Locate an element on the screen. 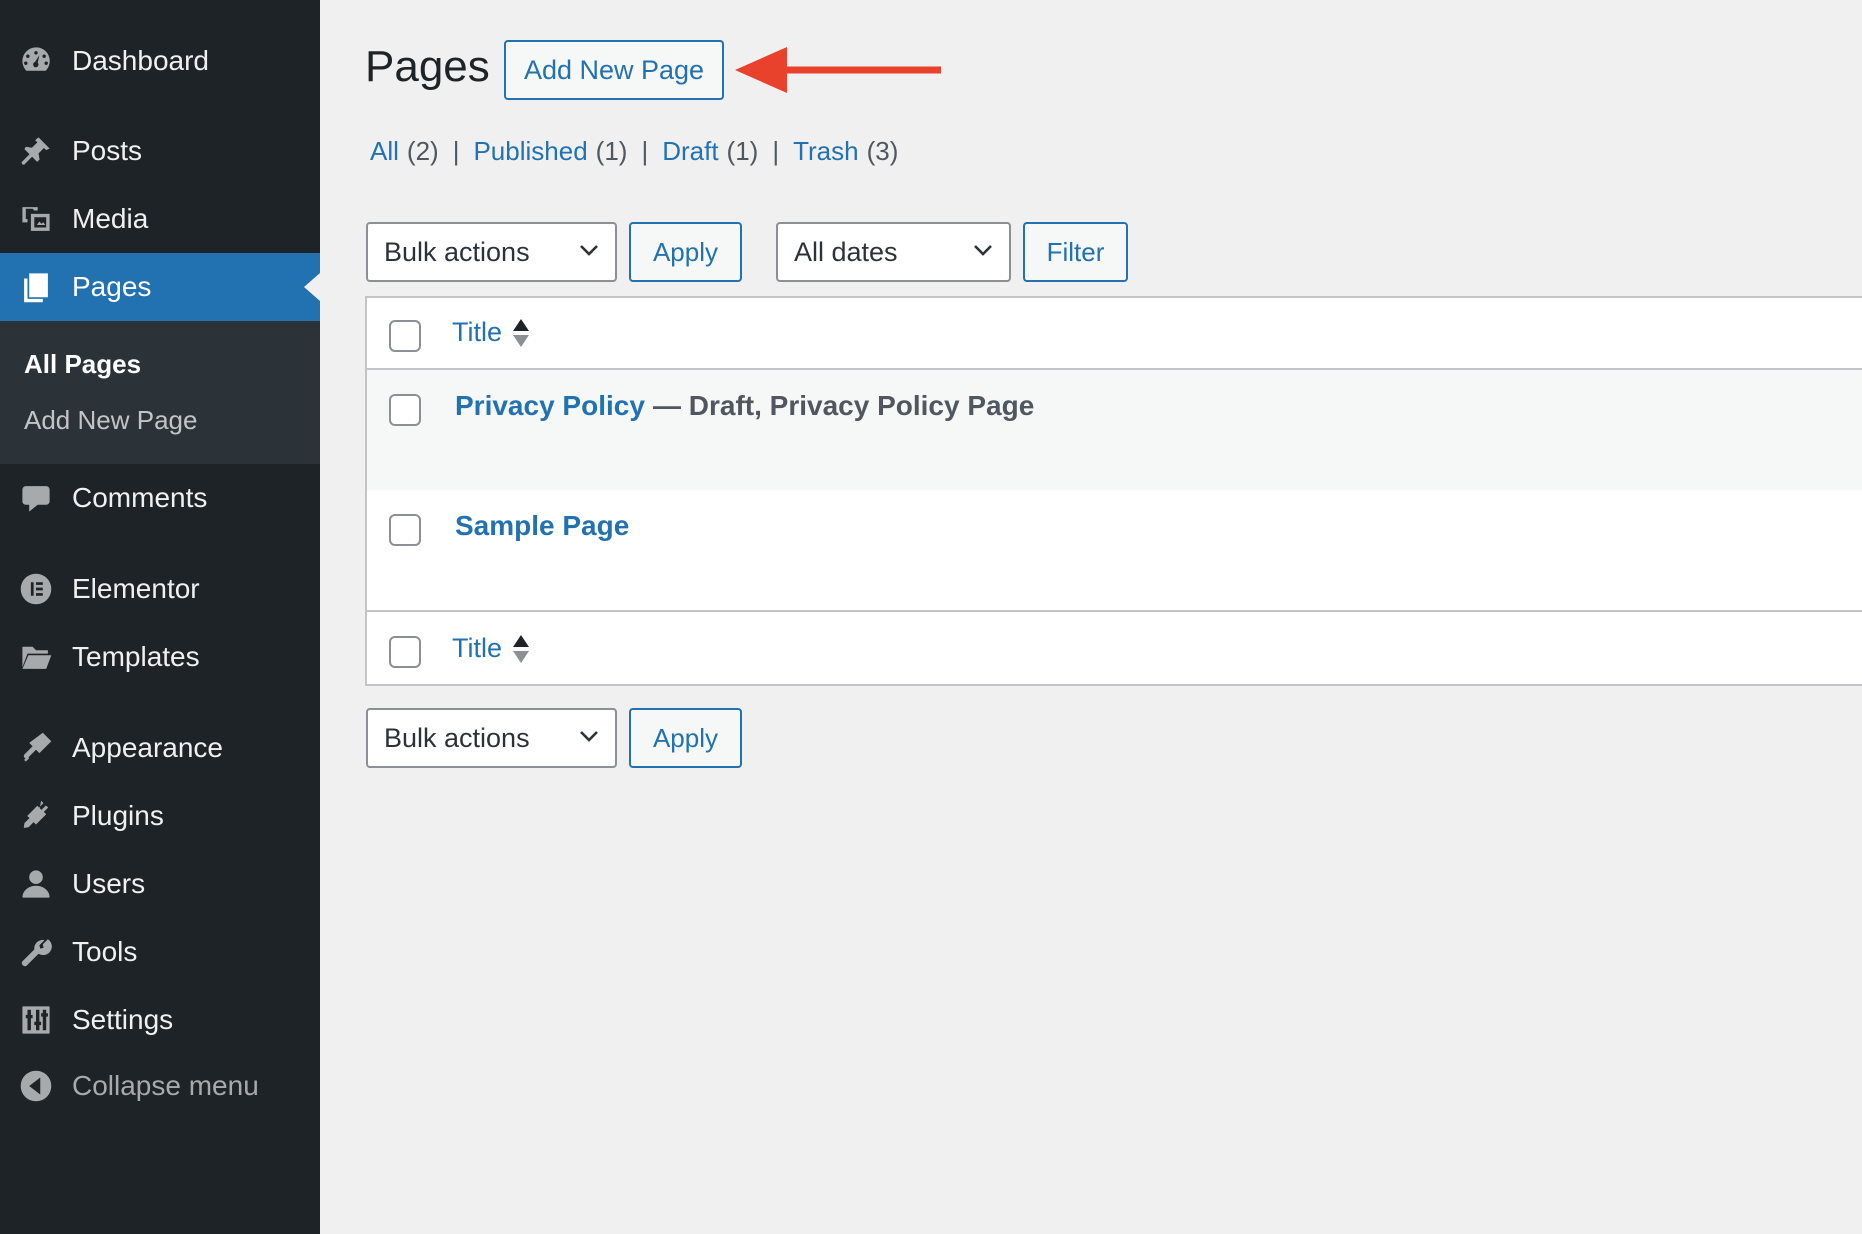  post-state: — Draft, Privacy Policy Page is located at coordinates (844, 405).